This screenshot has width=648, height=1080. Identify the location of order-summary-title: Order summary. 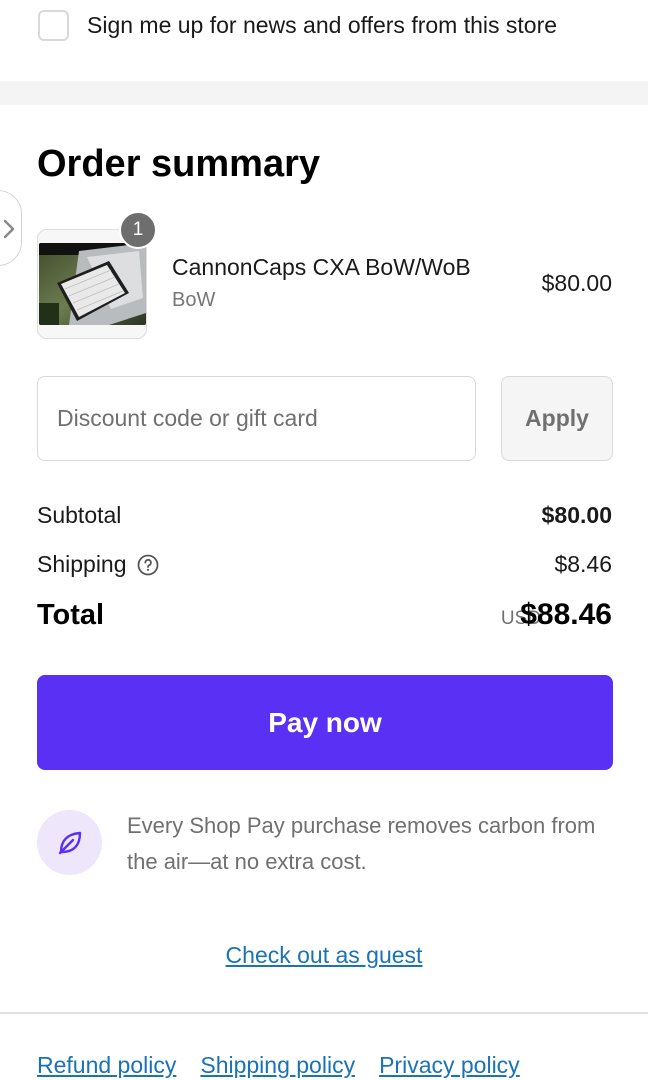
(179, 164).